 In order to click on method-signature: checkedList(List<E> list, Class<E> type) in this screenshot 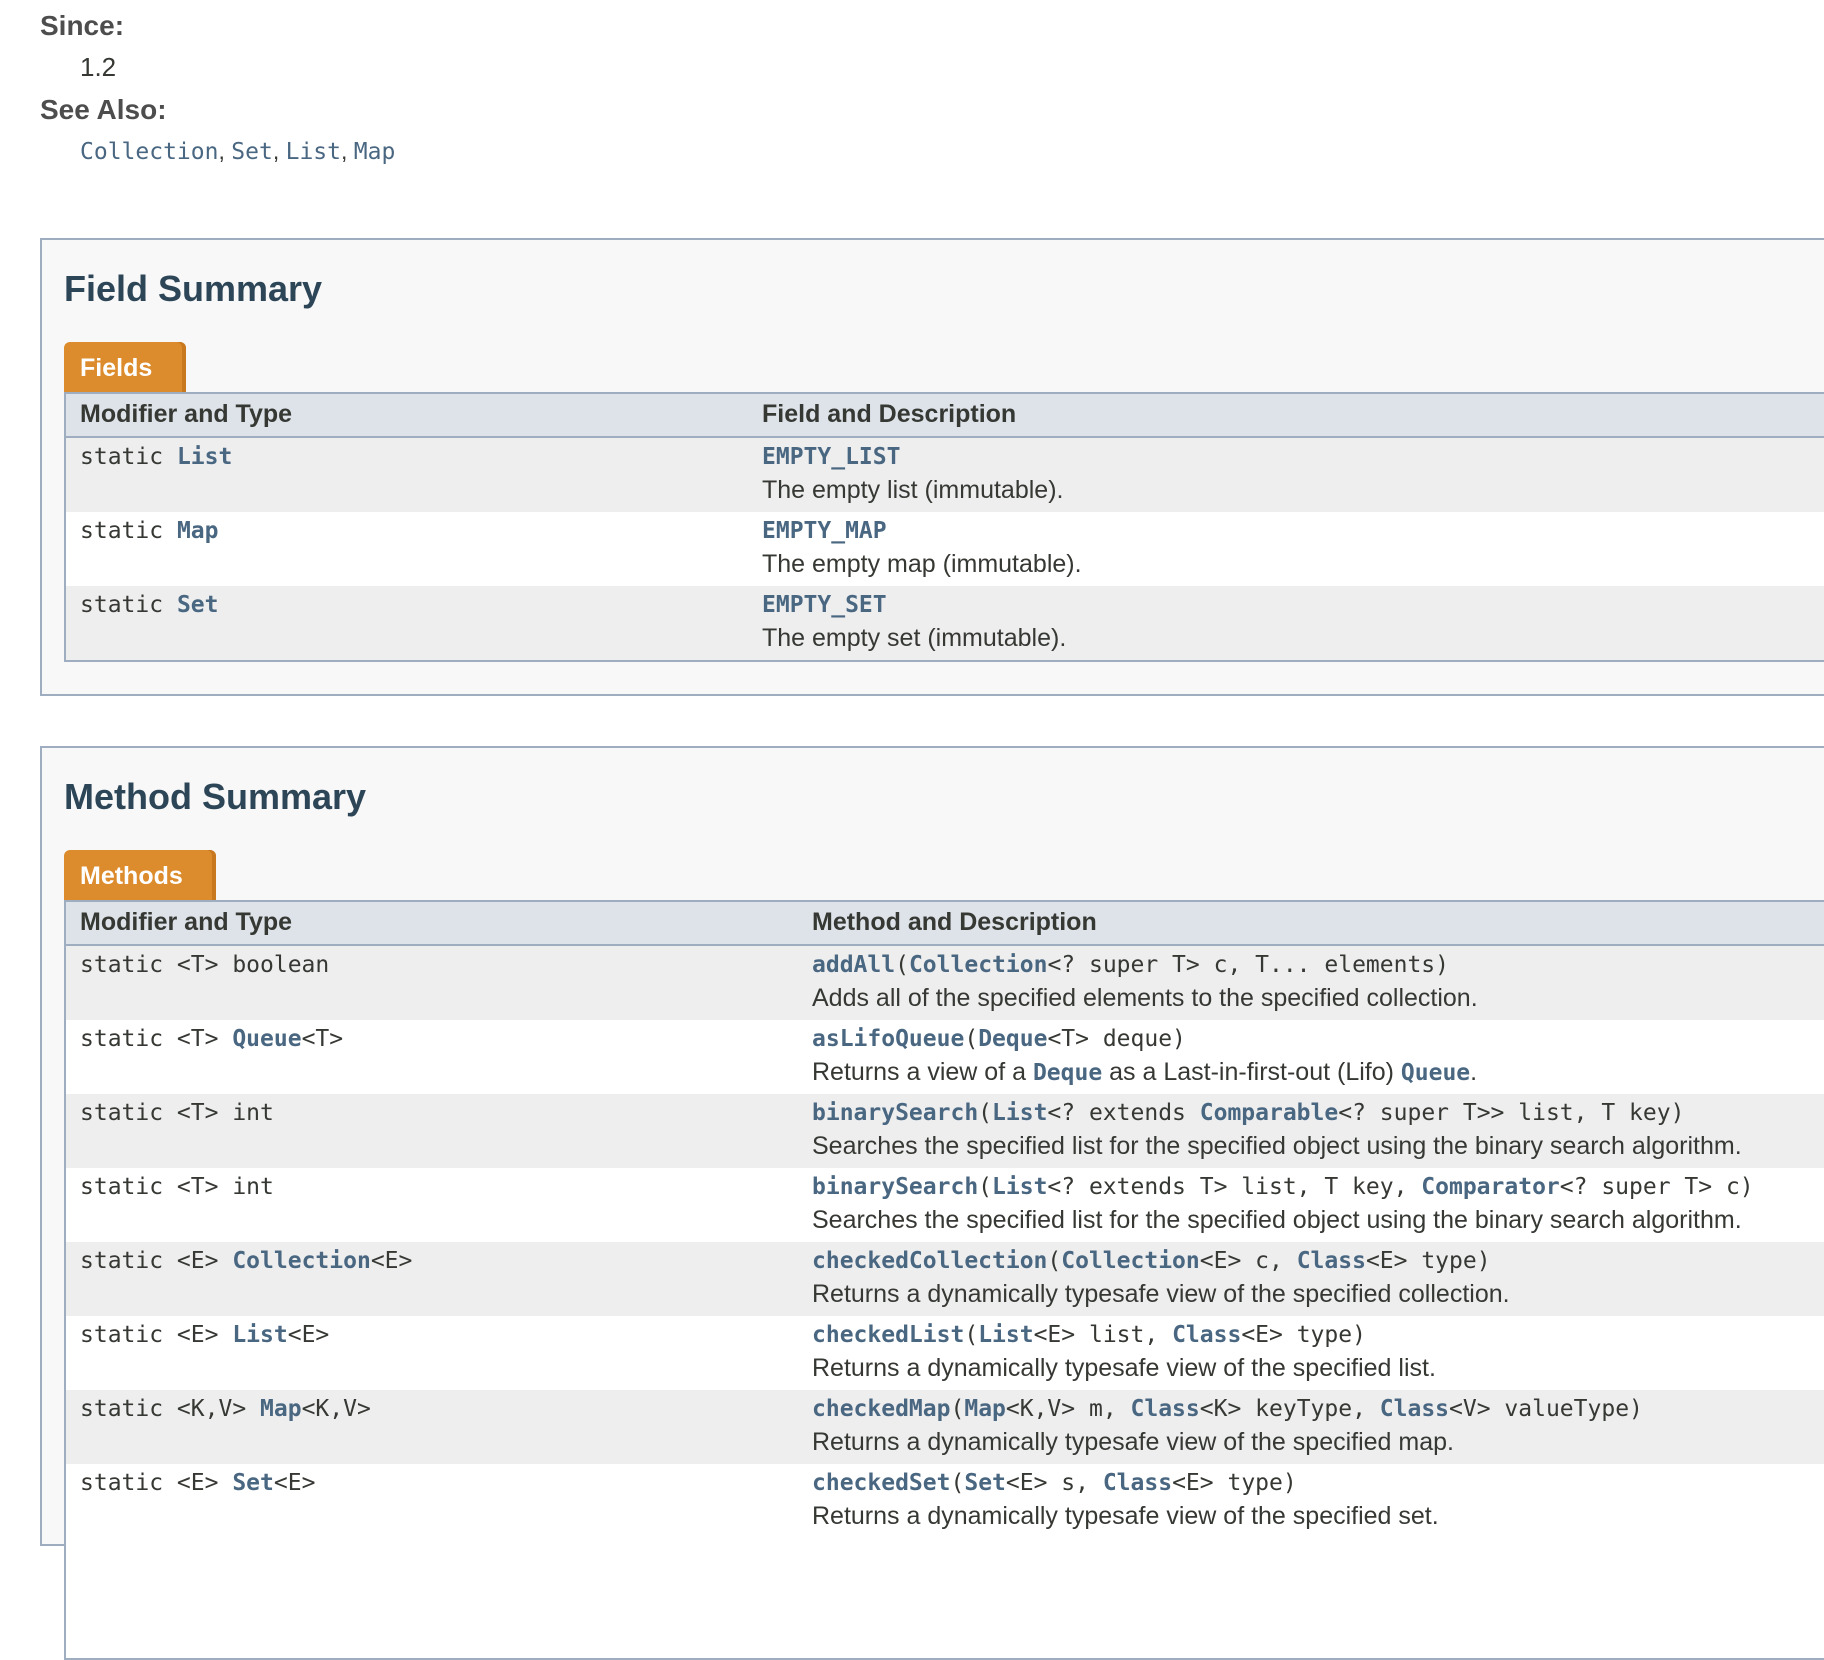, I will do `click(1089, 1335)`.